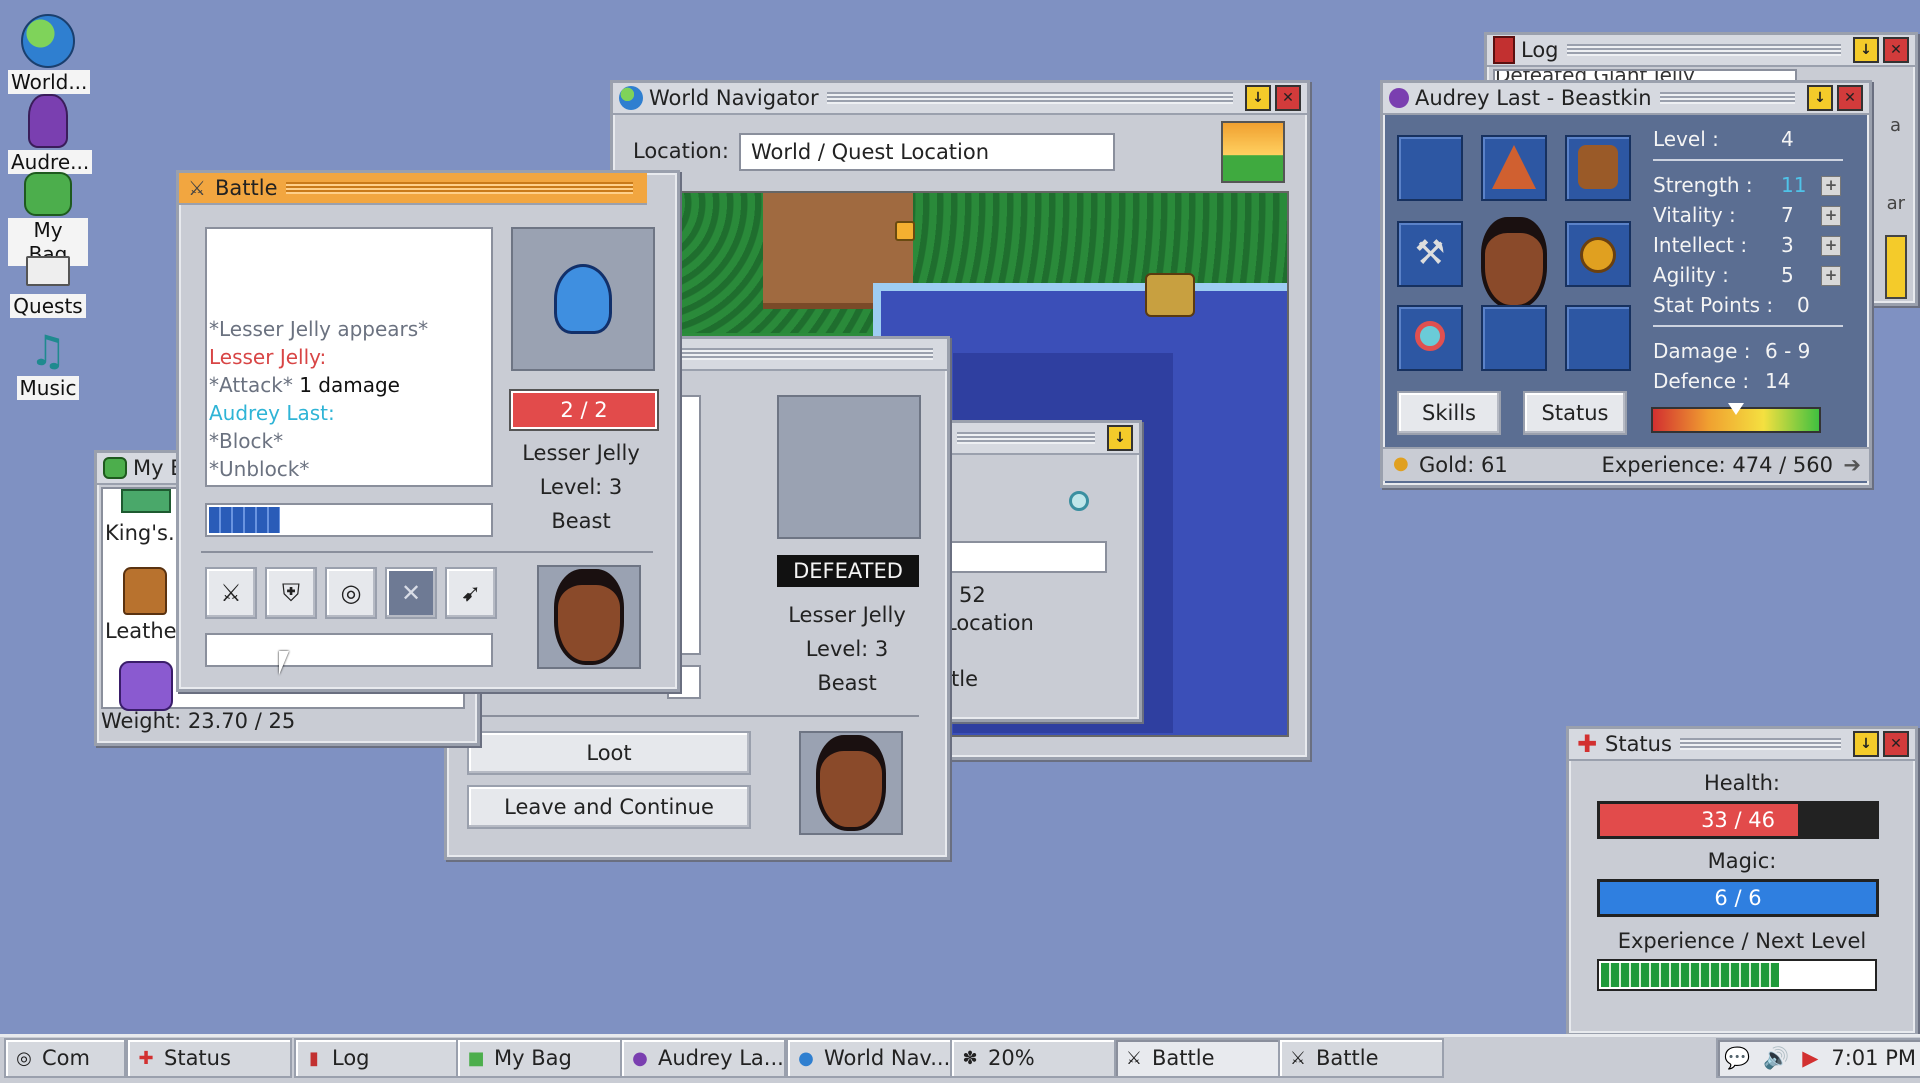  What do you see at coordinates (197, 188) in the screenshot?
I see `crossed-swords-icon: ⚔` at bounding box center [197, 188].